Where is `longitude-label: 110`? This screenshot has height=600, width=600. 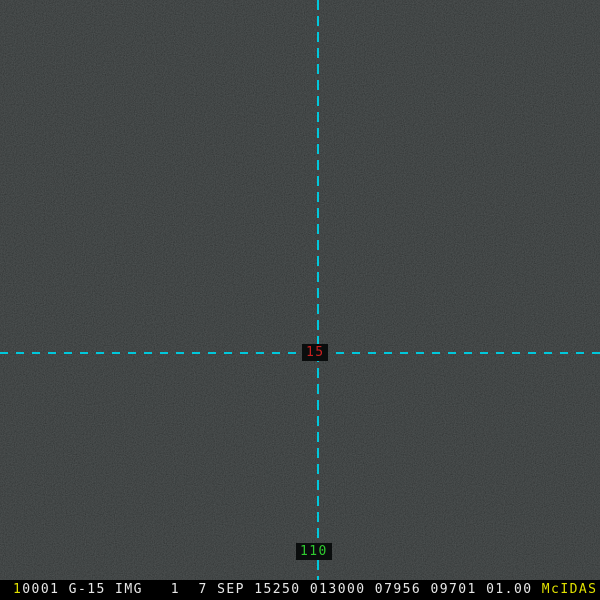
longitude-label: 110 is located at coordinates (314, 551).